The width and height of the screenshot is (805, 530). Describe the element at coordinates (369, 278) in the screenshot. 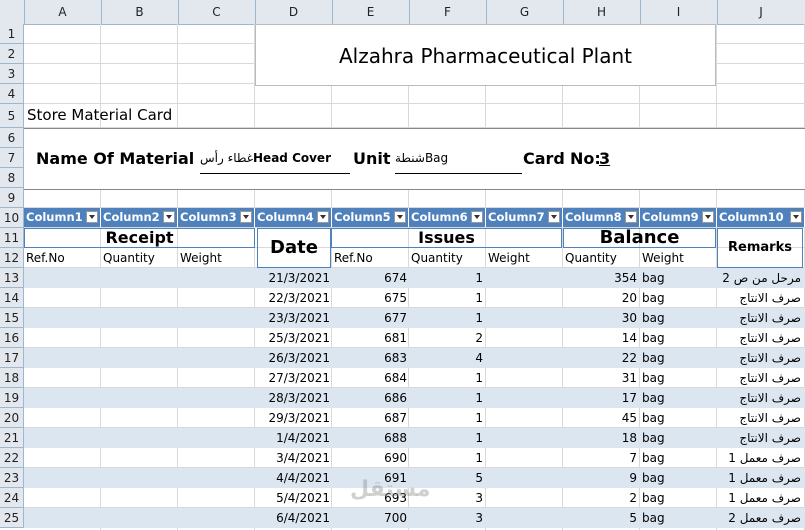

I see `issues-refno-cell: 674` at that location.